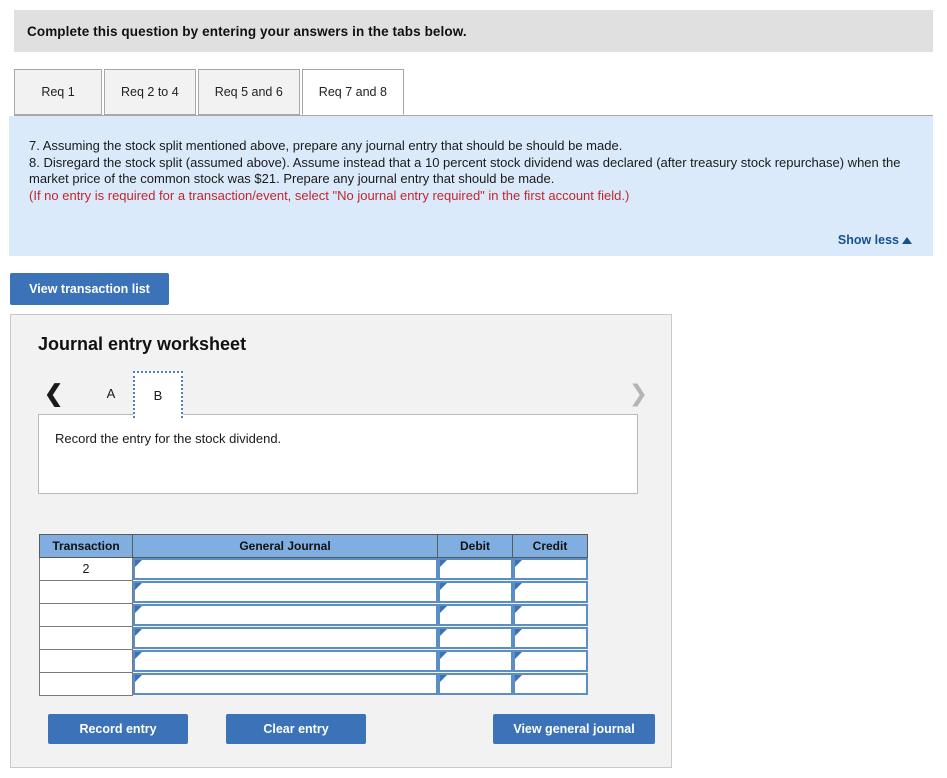 This screenshot has height=778, width=947. What do you see at coordinates (53, 393) in the screenshot?
I see `chevron-left-icon: ❮` at bounding box center [53, 393].